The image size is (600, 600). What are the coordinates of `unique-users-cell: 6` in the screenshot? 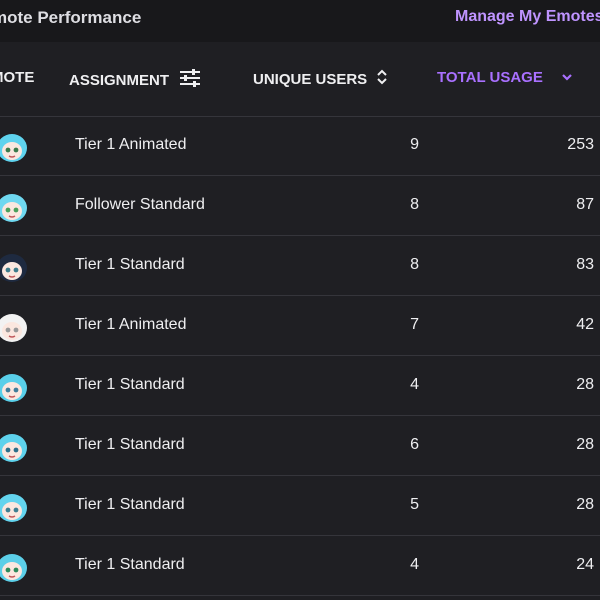 It's located at (414, 444).